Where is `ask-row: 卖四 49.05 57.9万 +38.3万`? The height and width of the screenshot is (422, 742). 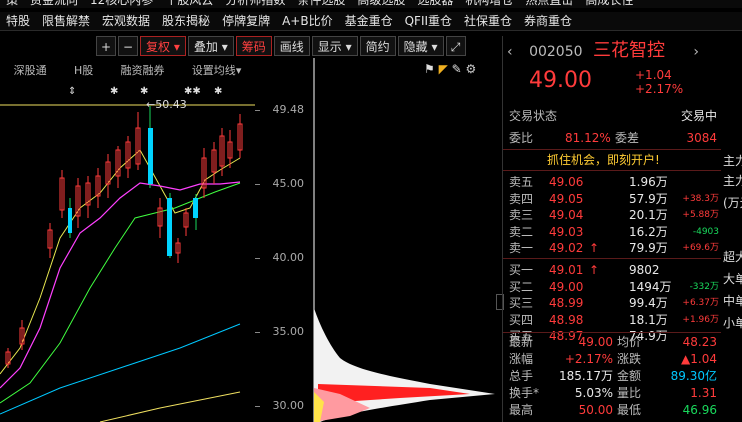 ask-row: 卖四 49.05 57.9万 +38.3万 is located at coordinates (612, 199).